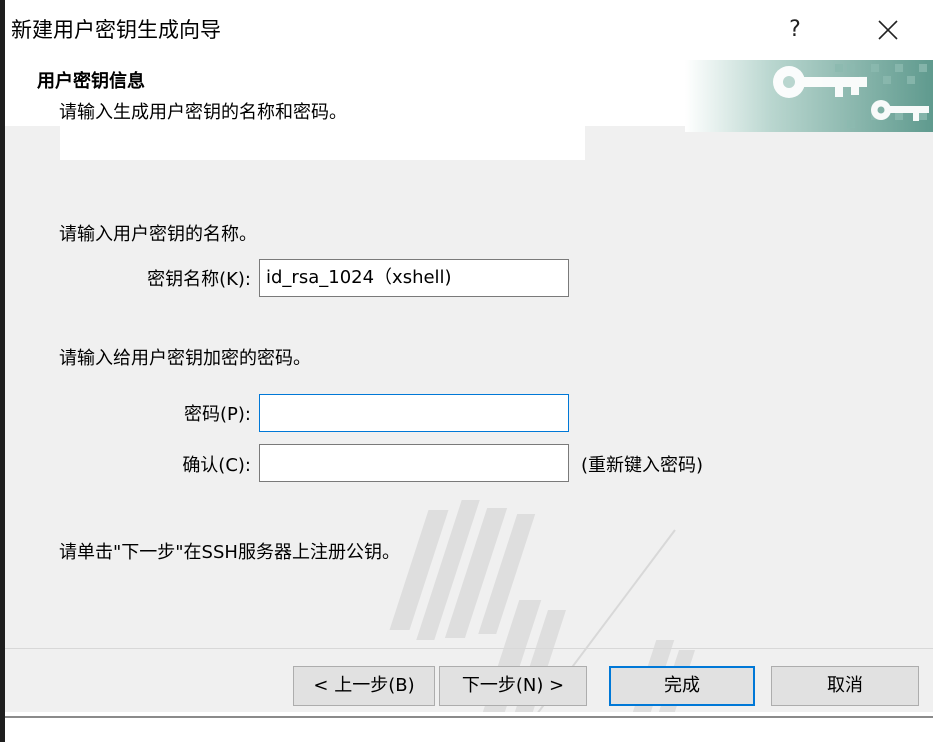  I want to click on footer-separator, so click(469, 648).